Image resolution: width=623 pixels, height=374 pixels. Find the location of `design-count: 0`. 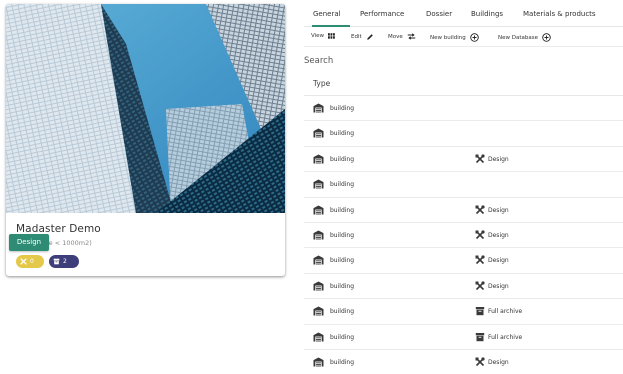

design-count: 0 is located at coordinates (32, 261).